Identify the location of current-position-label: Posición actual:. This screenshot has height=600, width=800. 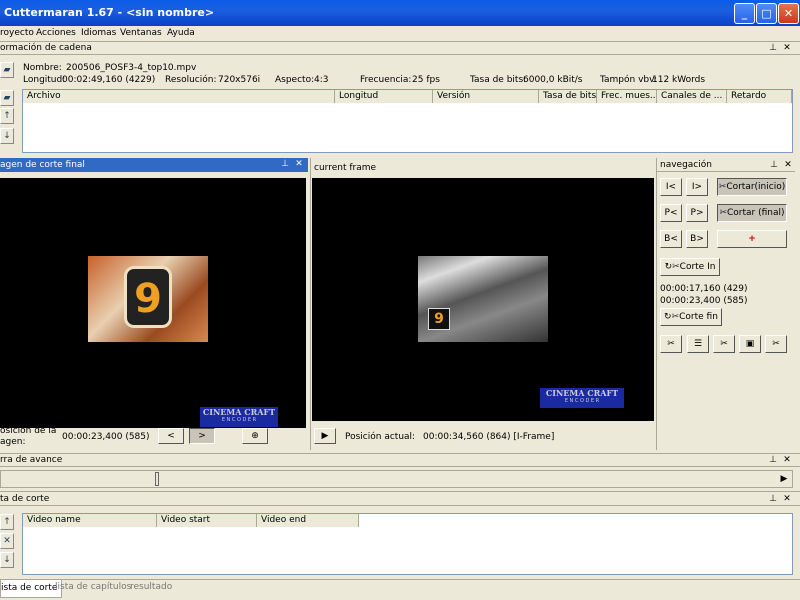
(380, 437).